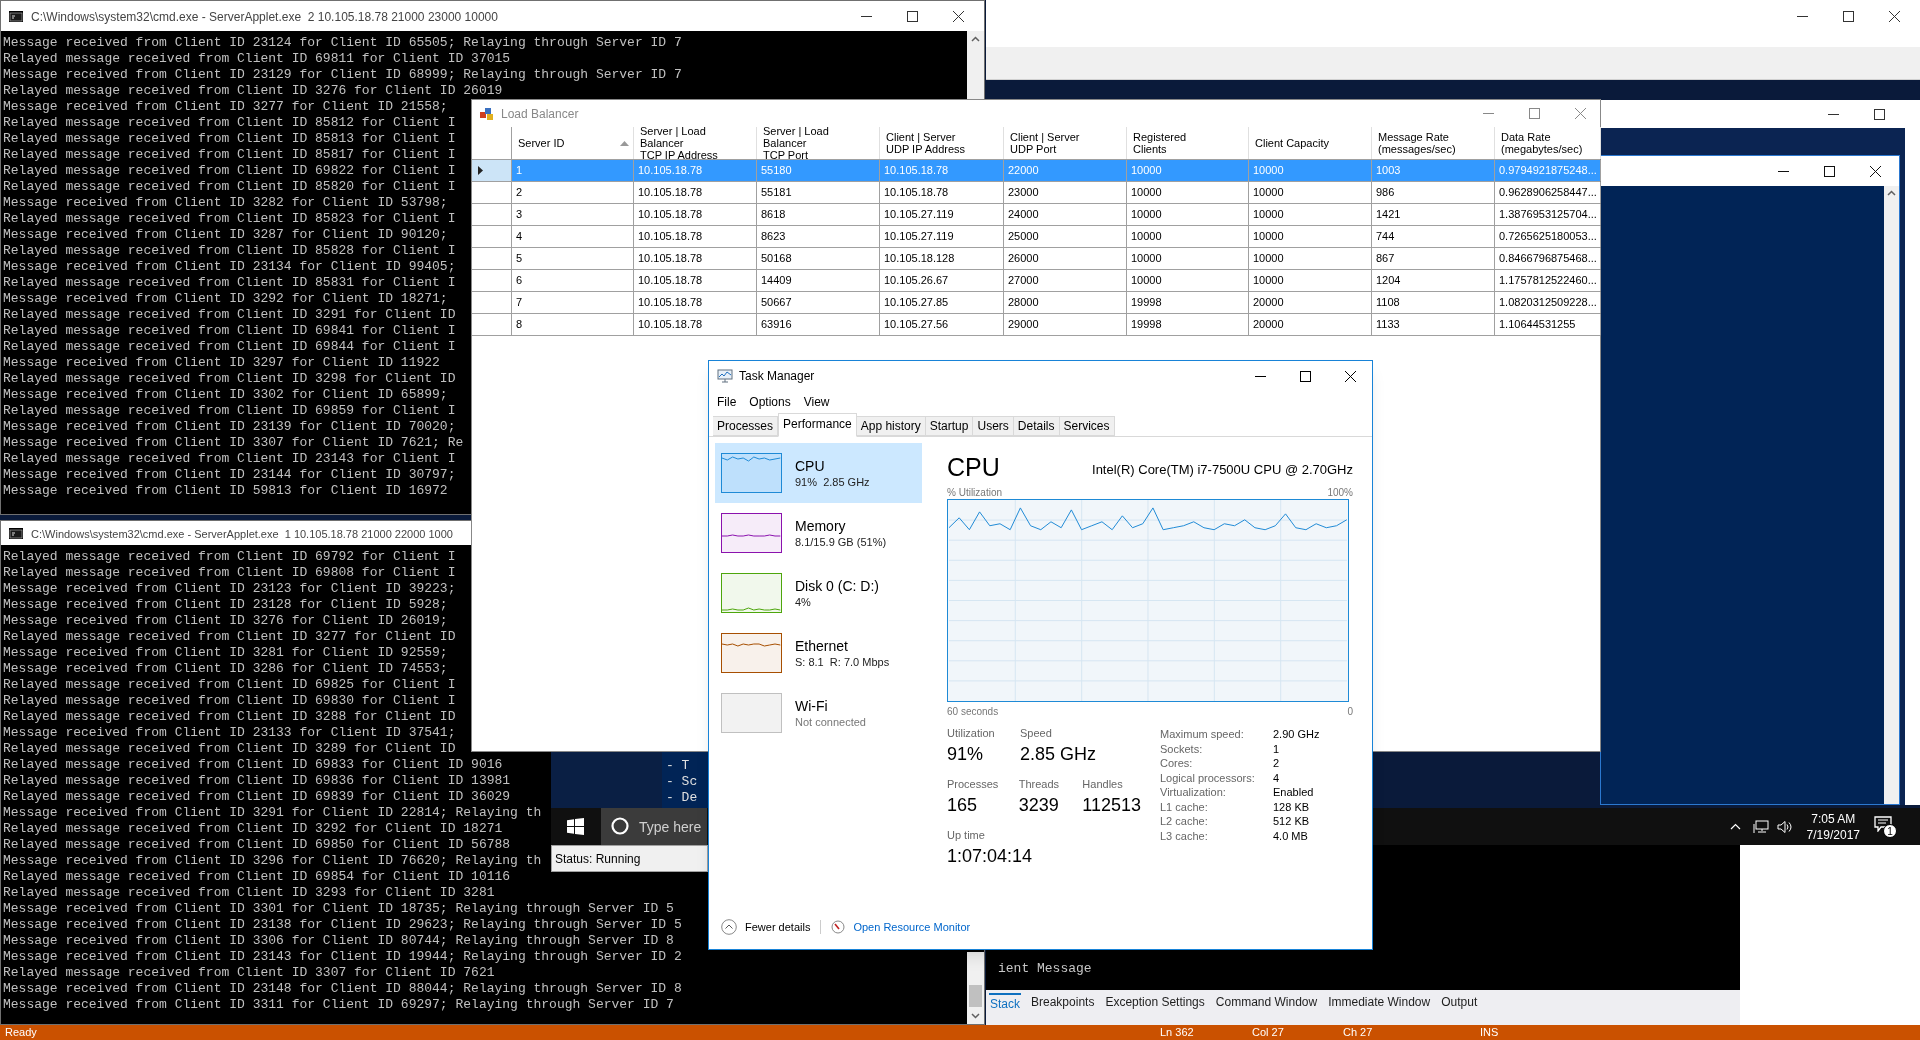 The width and height of the screenshot is (1920, 1040). I want to click on tab: Processes, so click(746, 426).